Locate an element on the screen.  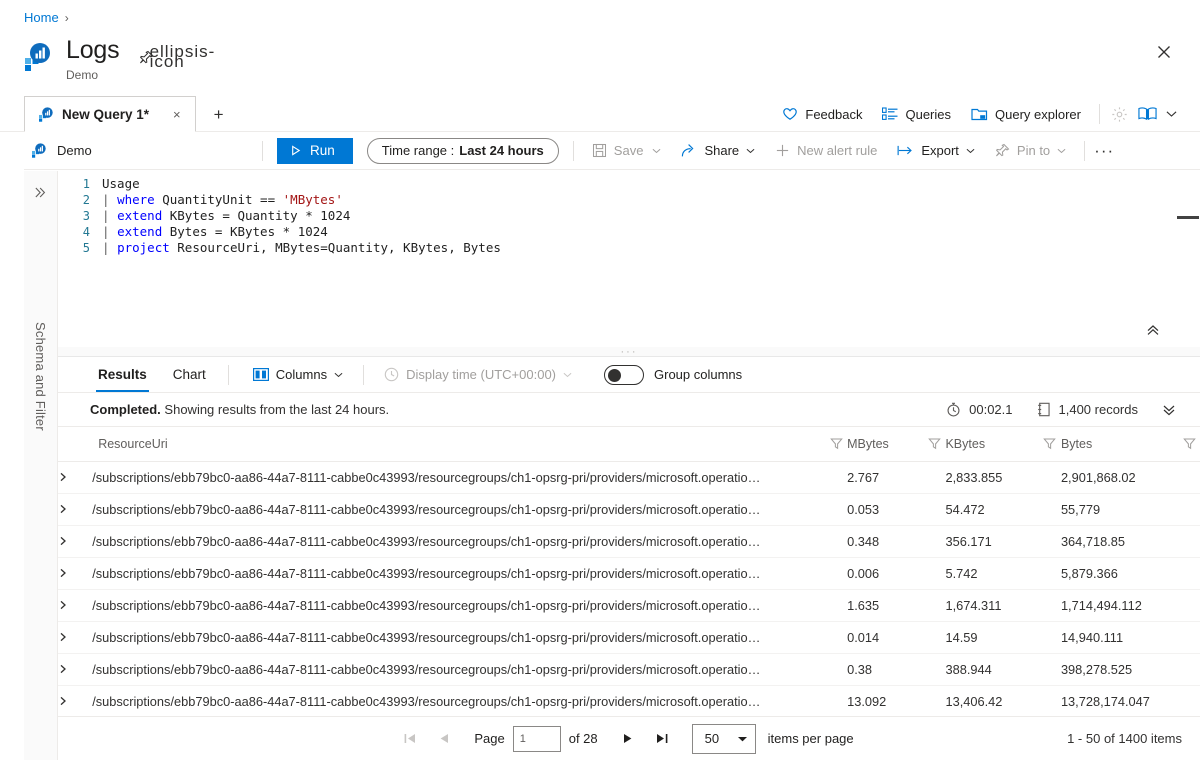
column-header-mbytes: MBytes is located at coordinates (896, 444).